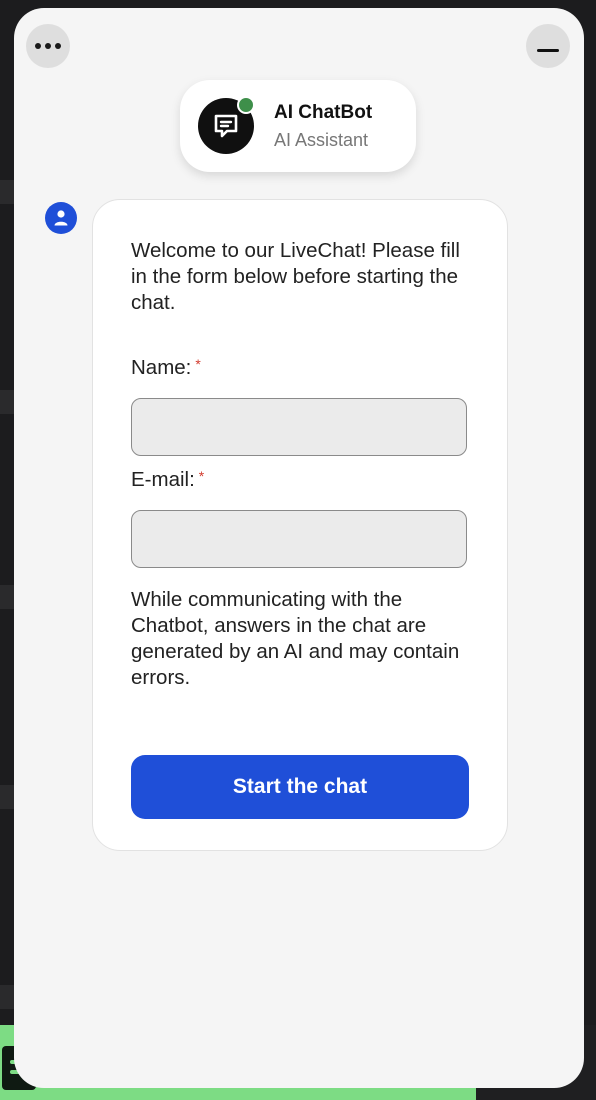 Image resolution: width=596 pixels, height=1100 pixels. Describe the element at coordinates (246, 105) in the screenshot. I see `online-status-dot` at that location.